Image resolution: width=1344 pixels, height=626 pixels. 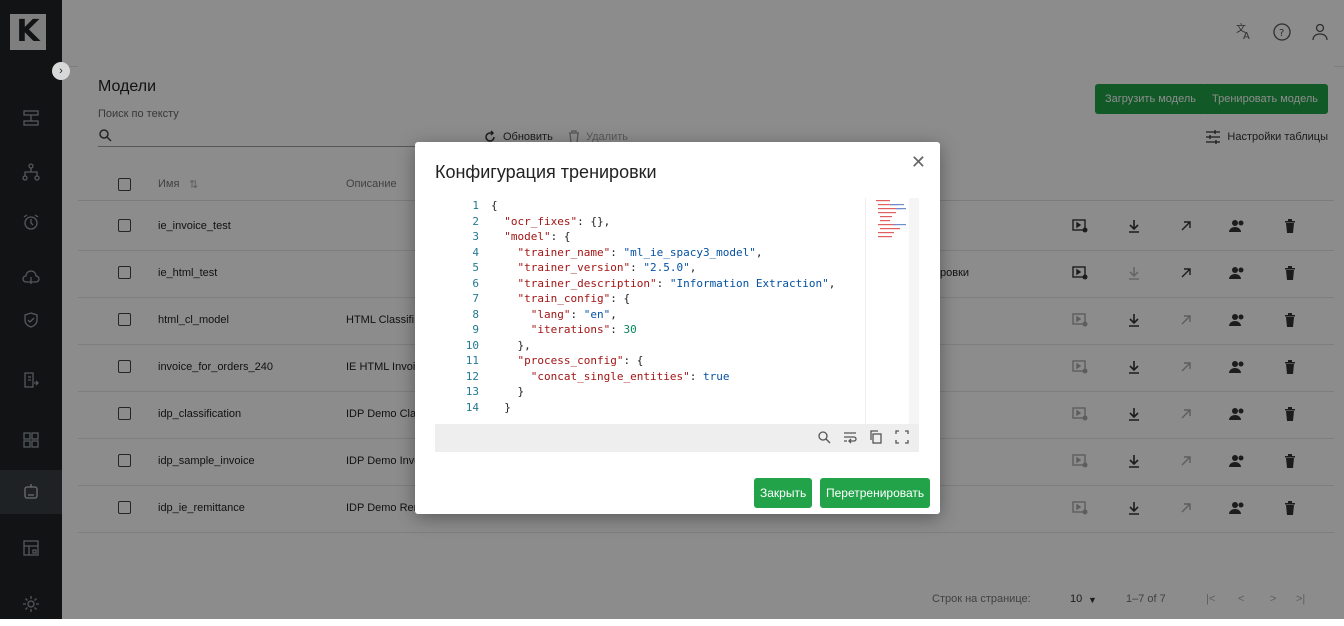 What do you see at coordinates (677, 438) in the screenshot?
I see `editor-toolbar` at bounding box center [677, 438].